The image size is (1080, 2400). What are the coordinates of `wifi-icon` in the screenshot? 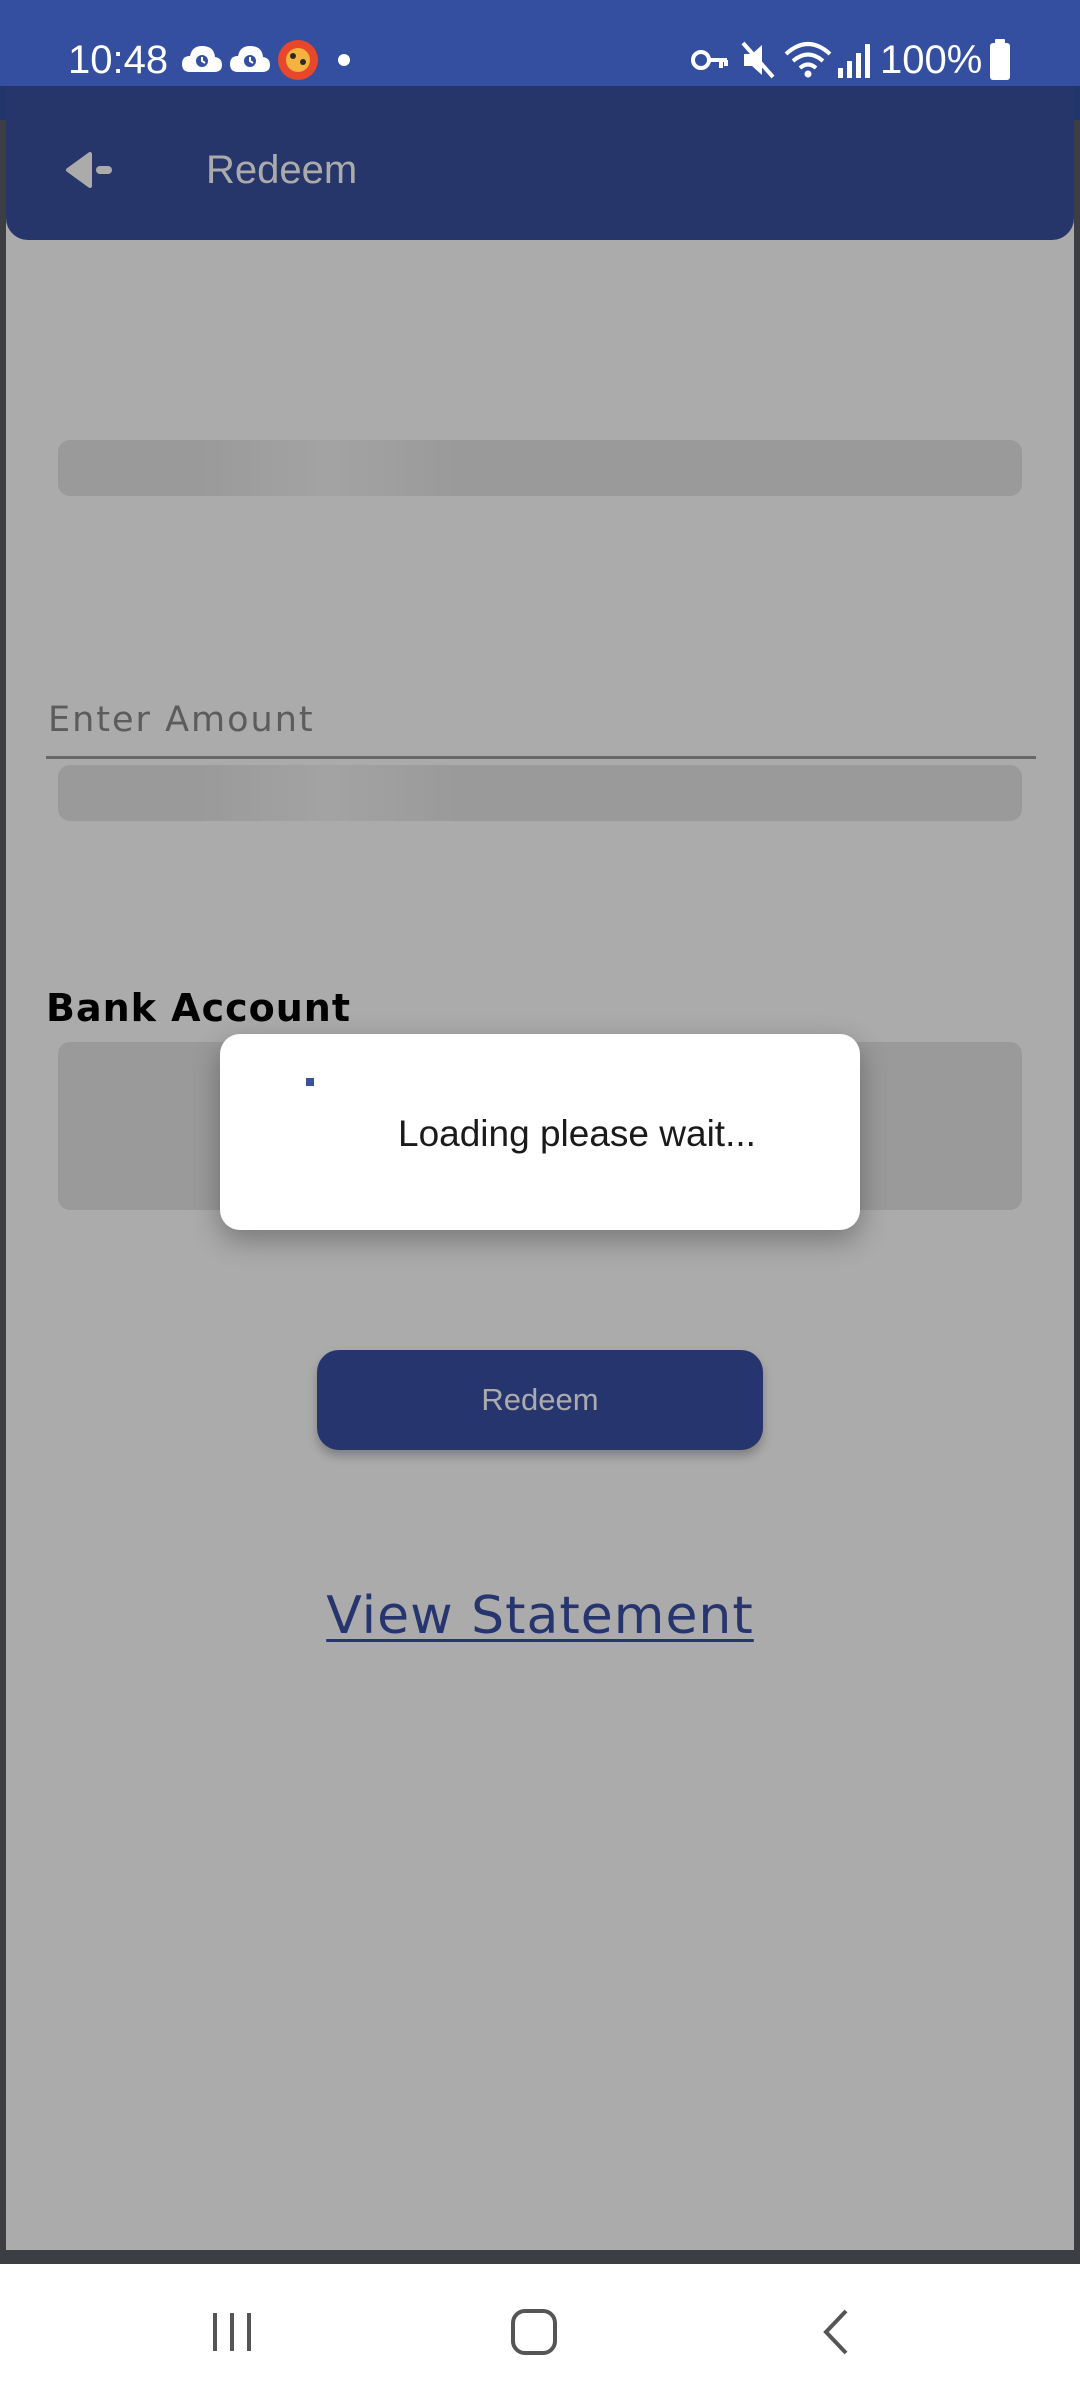 It's located at (808, 60).